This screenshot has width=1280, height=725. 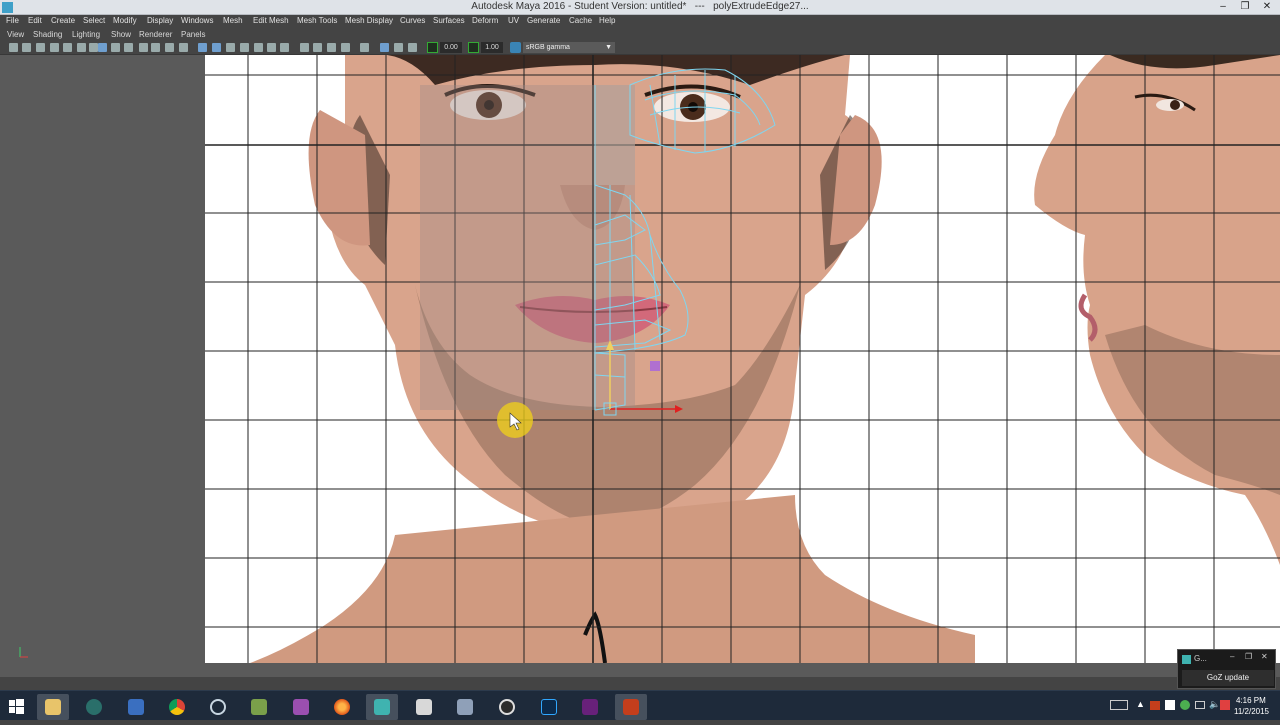 I want to click on gate-mask-icon, so click(x=317, y=47).